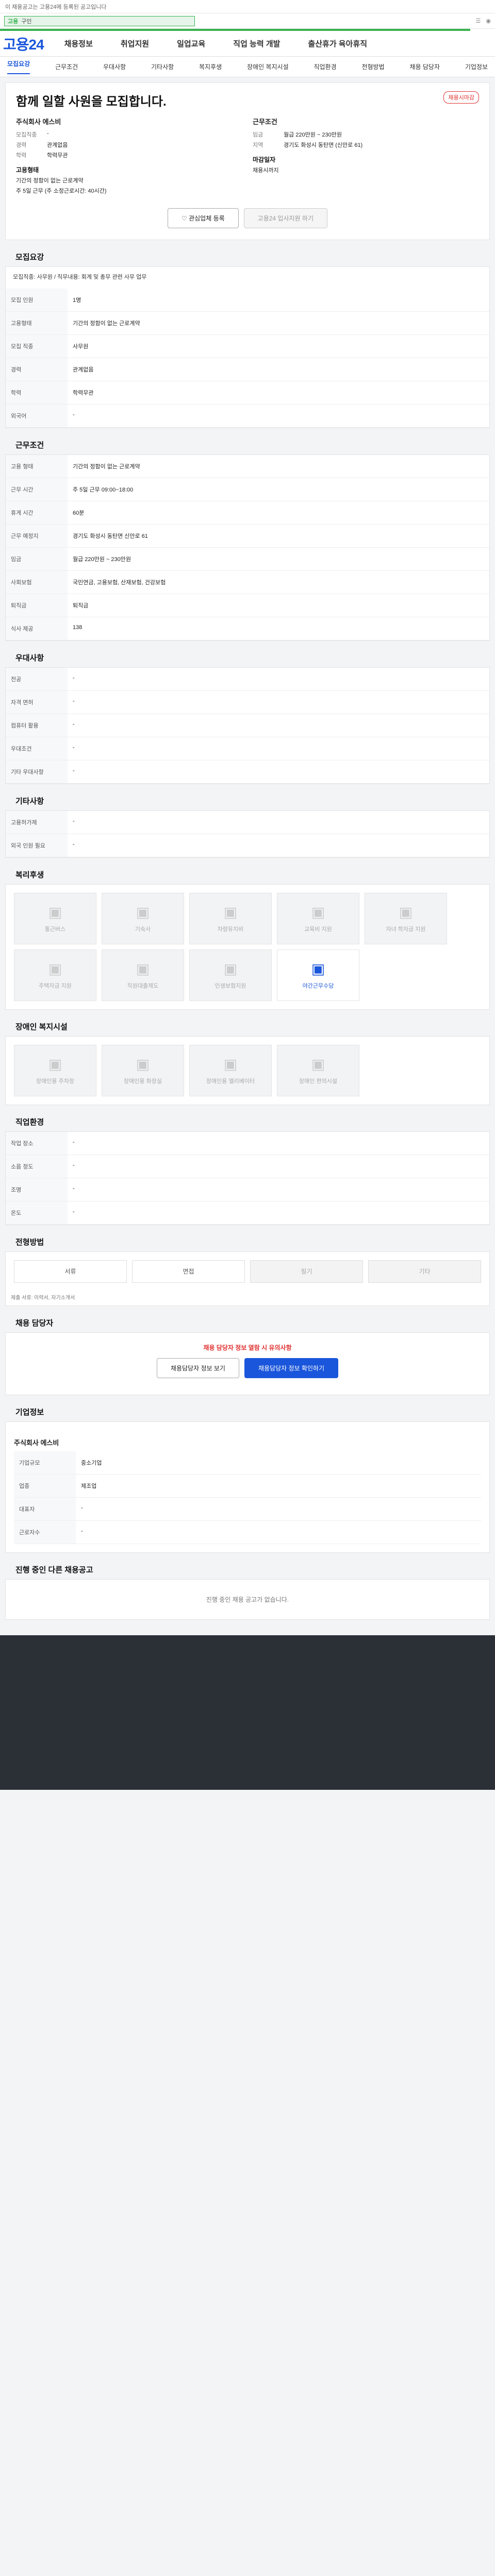 The image size is (495, 2576). Describe the element at coordinates (66, 66) in the screenshot. I see `tab-2: 근무조건` at that location.